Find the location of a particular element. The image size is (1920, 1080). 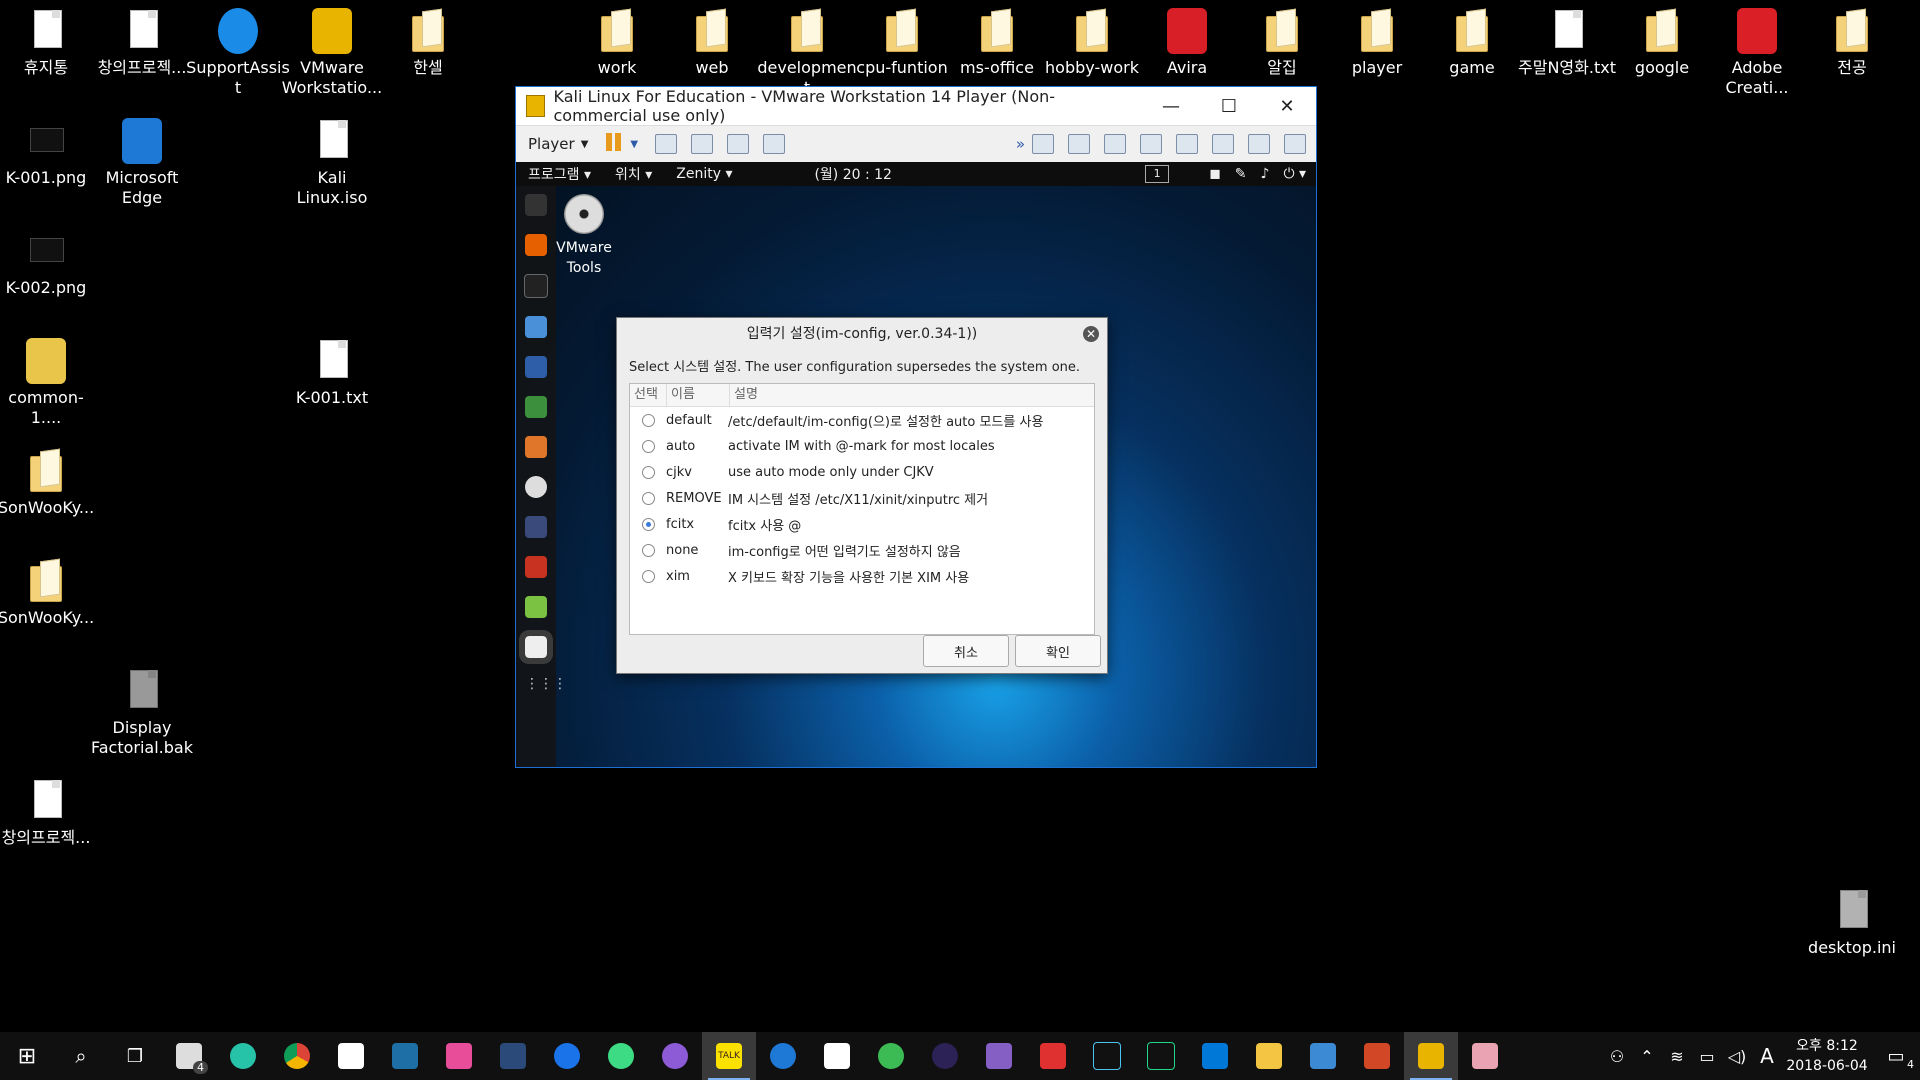

list-item-fcitx: fcitx fcitx 사용 @ is located at coordinates (862, 524).